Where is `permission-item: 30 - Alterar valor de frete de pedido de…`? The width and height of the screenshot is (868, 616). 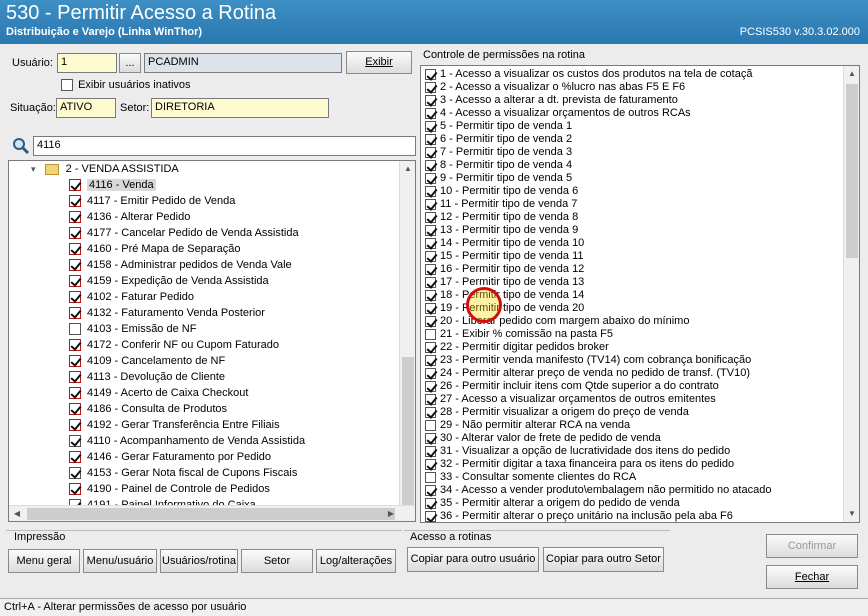
permission-item: 30 - Alterar valor de frete de pedido de… is located at coordinates (543, 438).